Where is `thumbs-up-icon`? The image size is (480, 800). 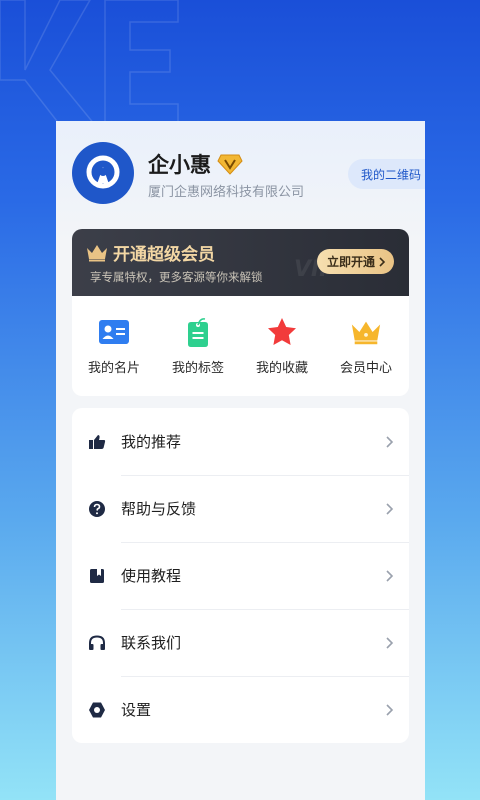 thumbs-up-icon is located at coordinates (97, 441).